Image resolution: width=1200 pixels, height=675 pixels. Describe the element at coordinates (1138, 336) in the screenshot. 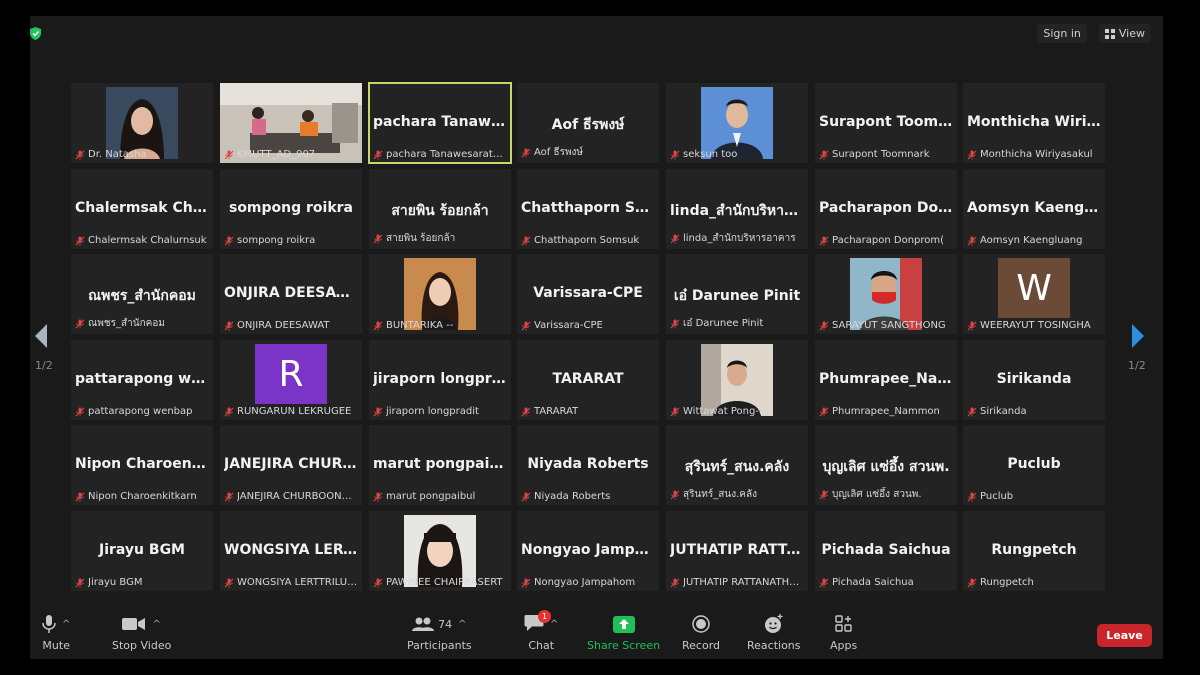

I see `next-page-arrow-icon` at that location.